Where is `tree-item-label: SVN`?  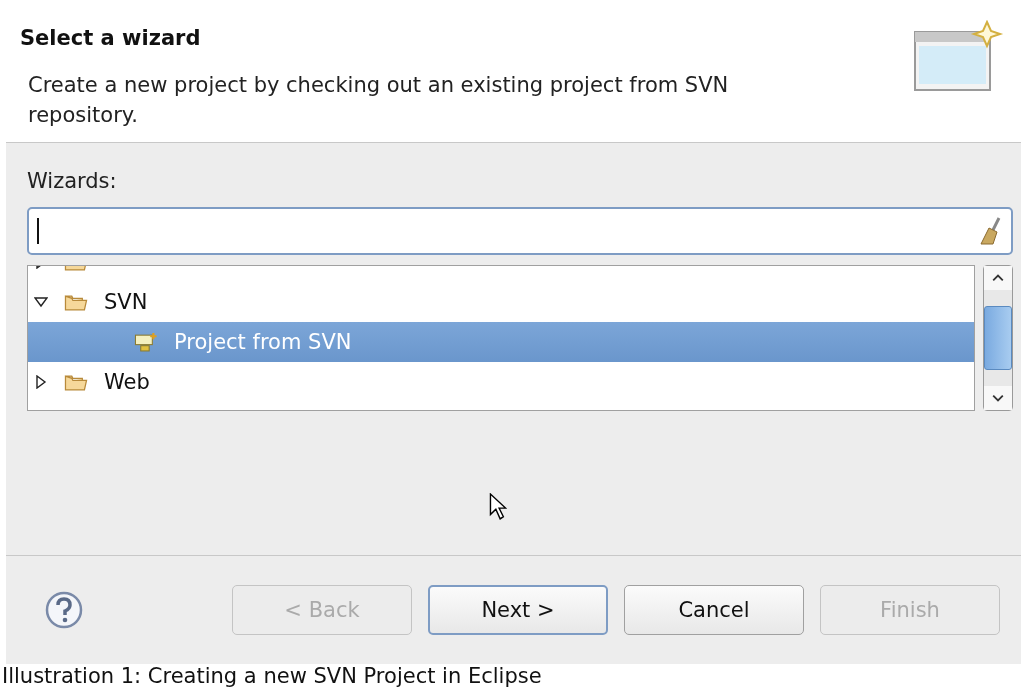
tree-item-label: SVN is located at coordinates (126, 302).